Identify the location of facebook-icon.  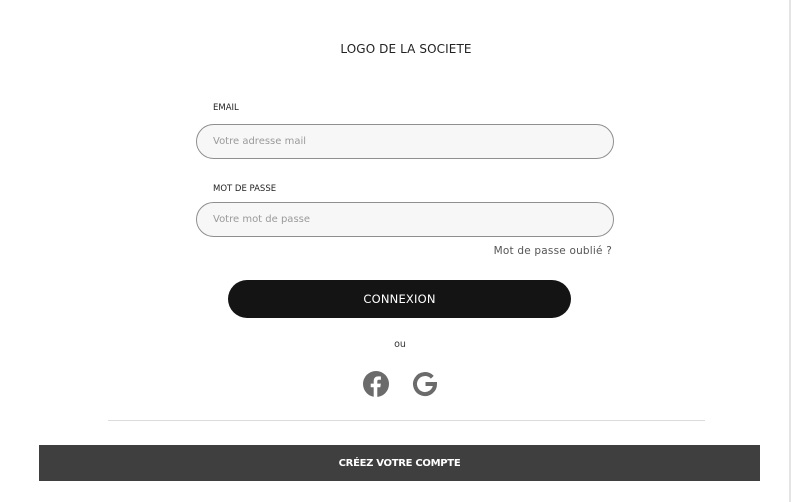
(376, 384).